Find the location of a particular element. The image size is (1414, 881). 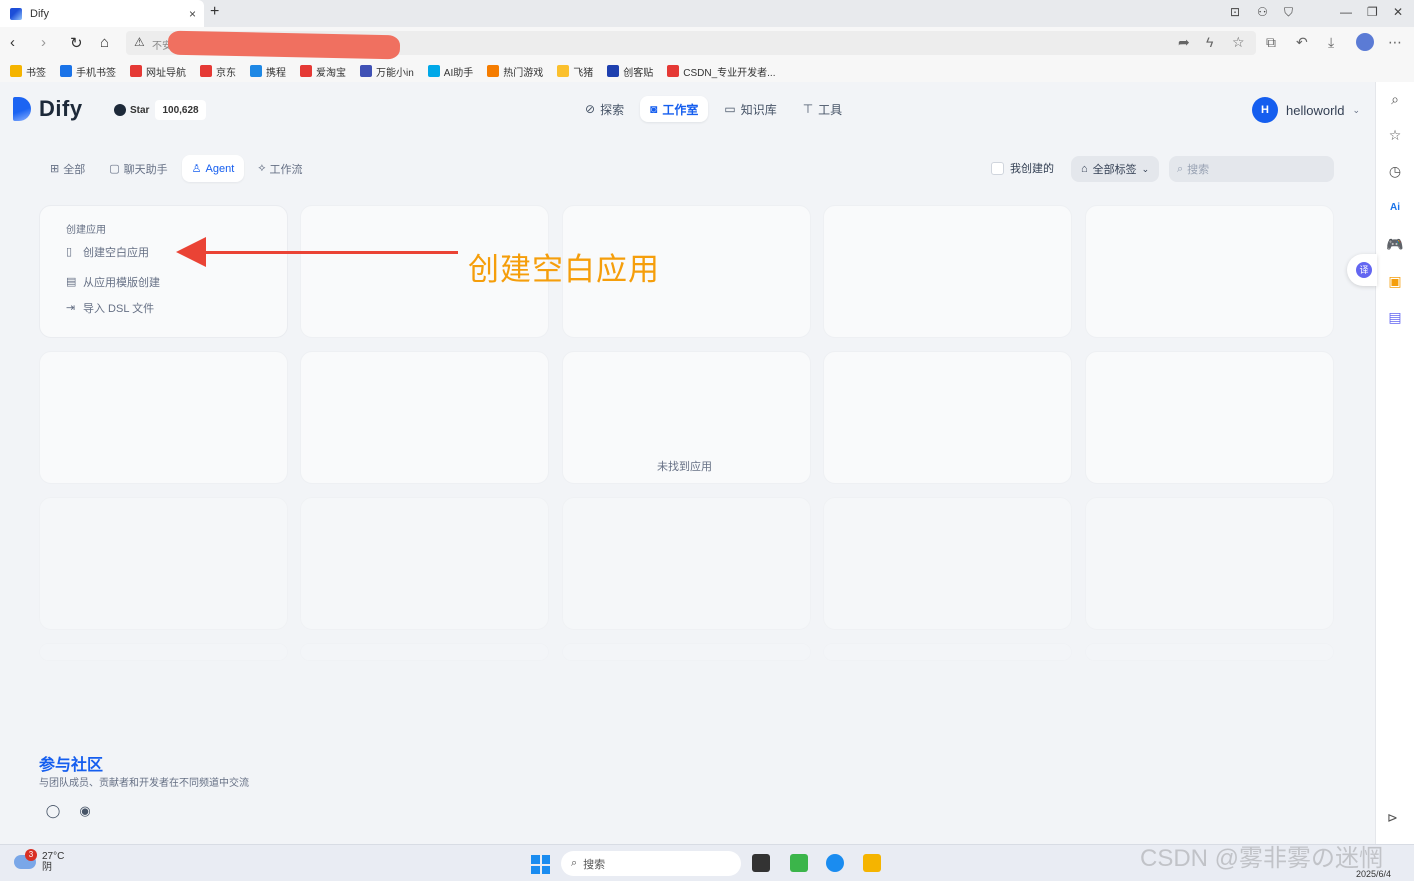

forward-icon: › is located at coordinates (43, 42).